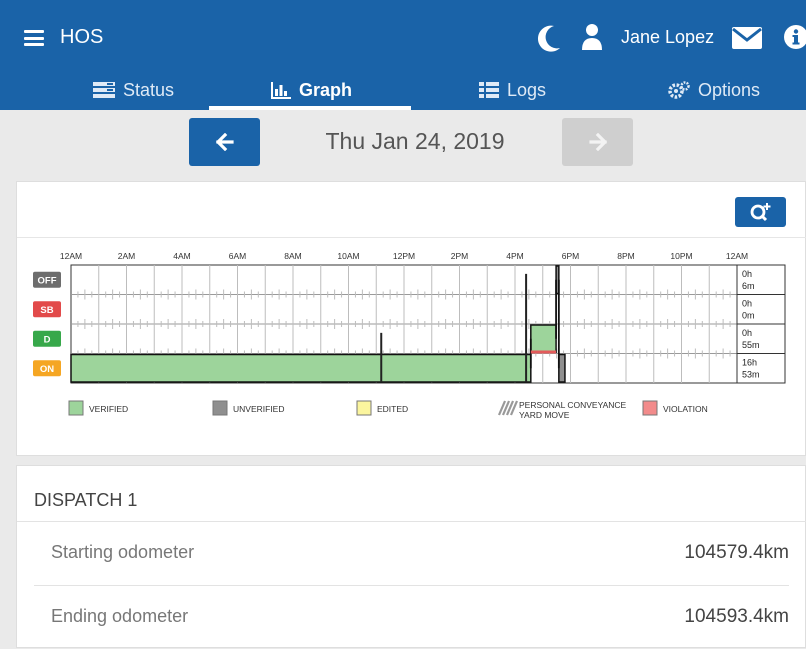 The height and width of the screenshot is (649, 806). I want to click on active-tab-indicator, so click(310, 108).